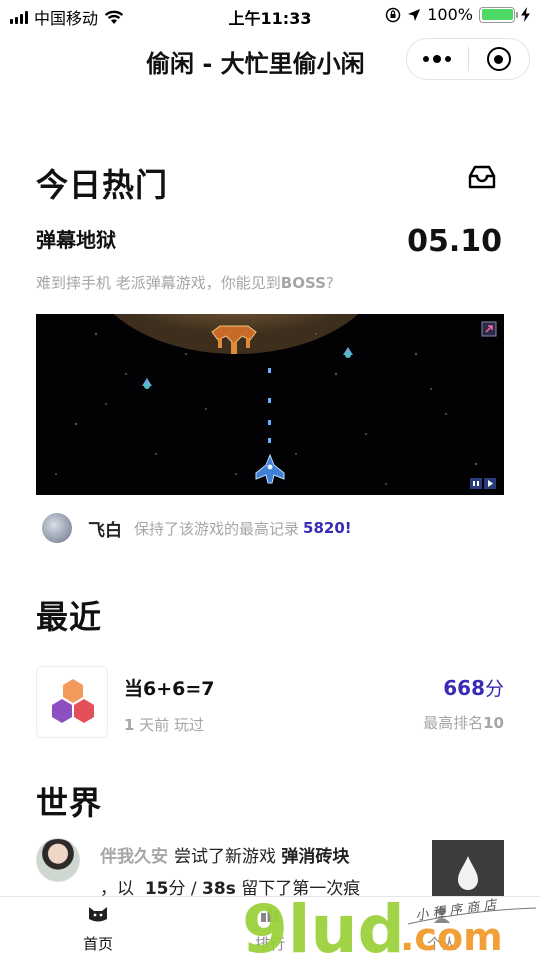 The image size is (540, 960). I want to click on tab-home: 首页, so click(98, 928).